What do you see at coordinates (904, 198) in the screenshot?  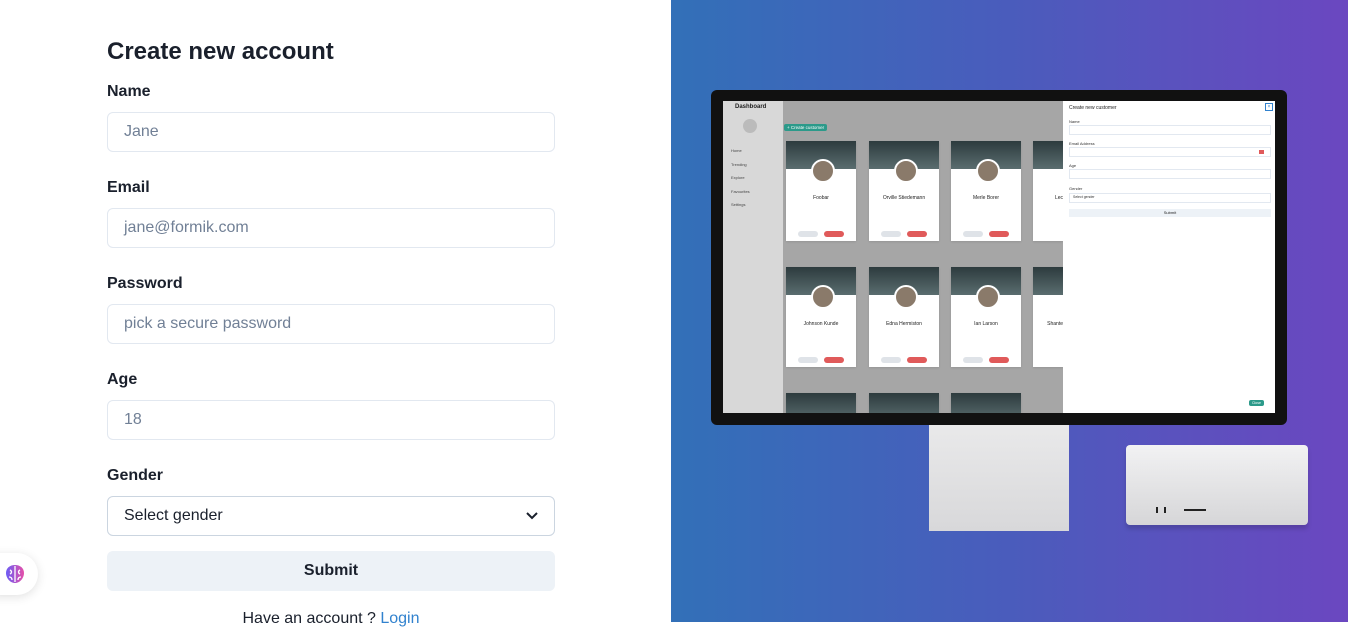 I see `mock-card-name: Orville Stiedemann` at bounding box center [904, 198].